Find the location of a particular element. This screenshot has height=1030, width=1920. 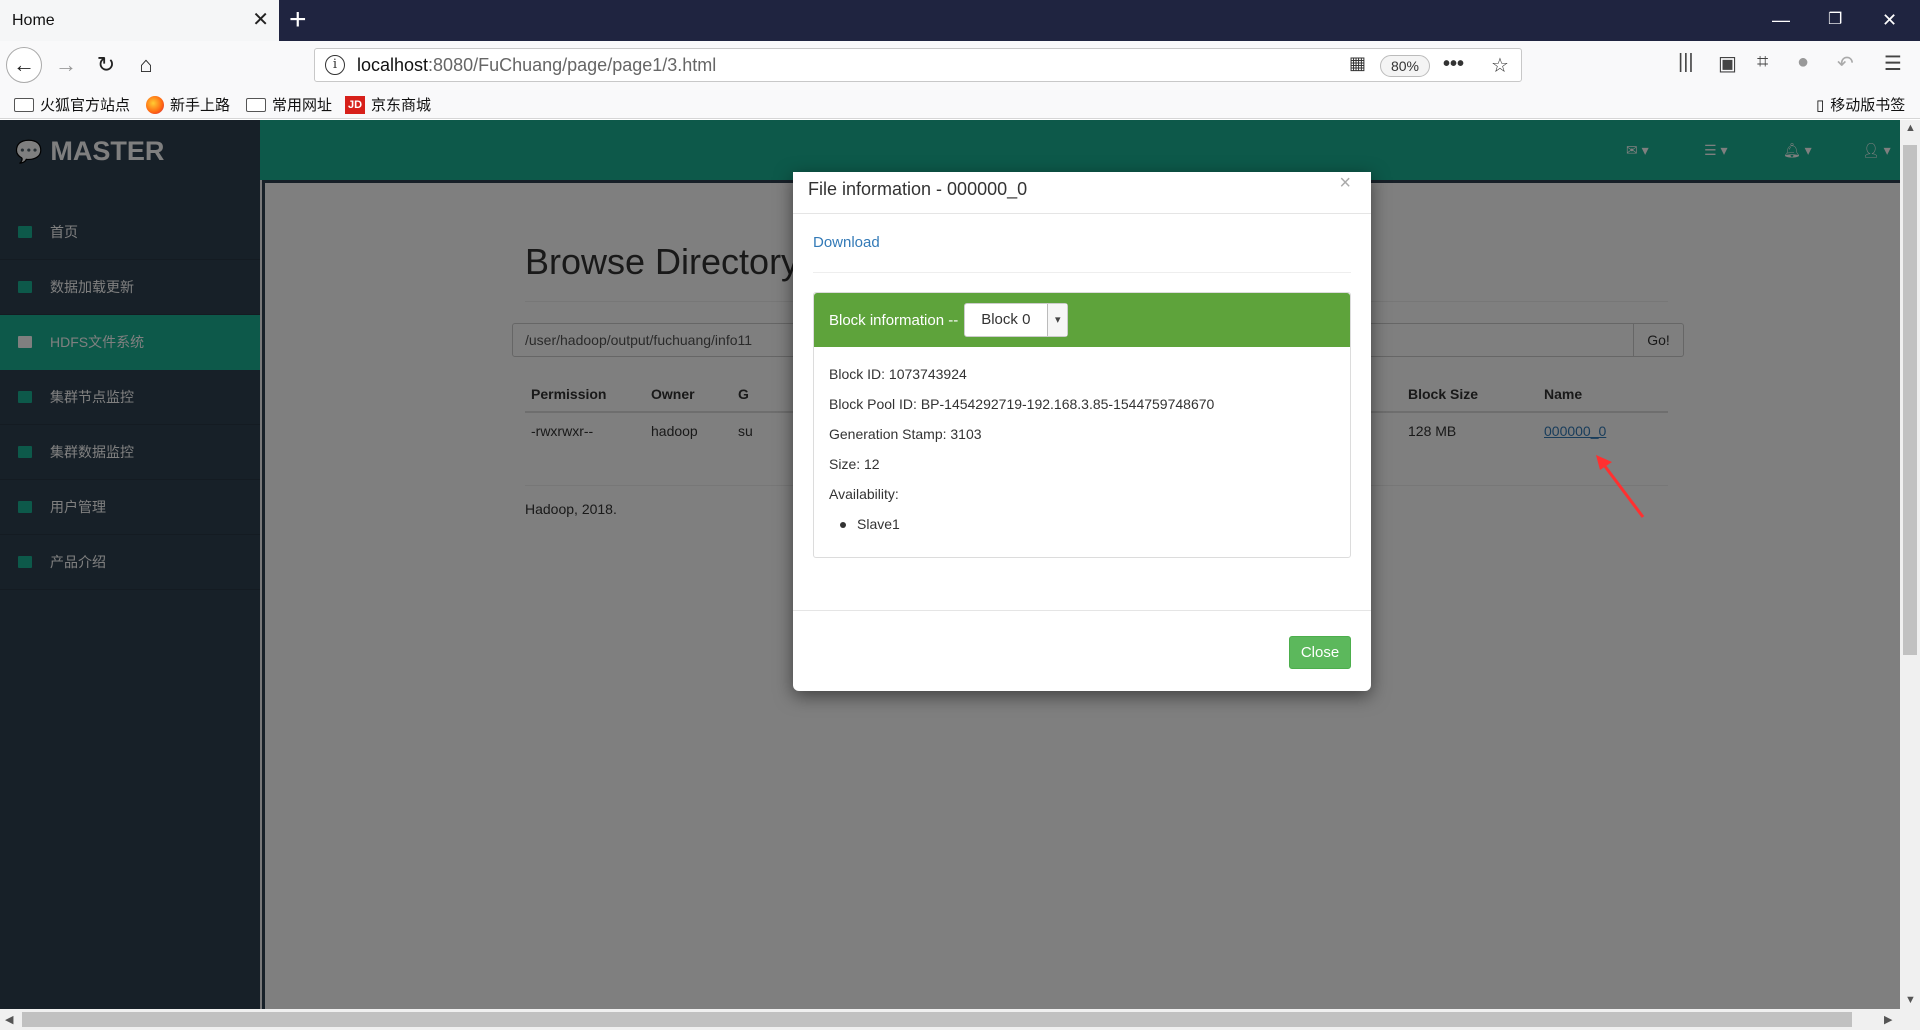

block-select: Block 0 ▾ is located at coordinates (1016, 320).